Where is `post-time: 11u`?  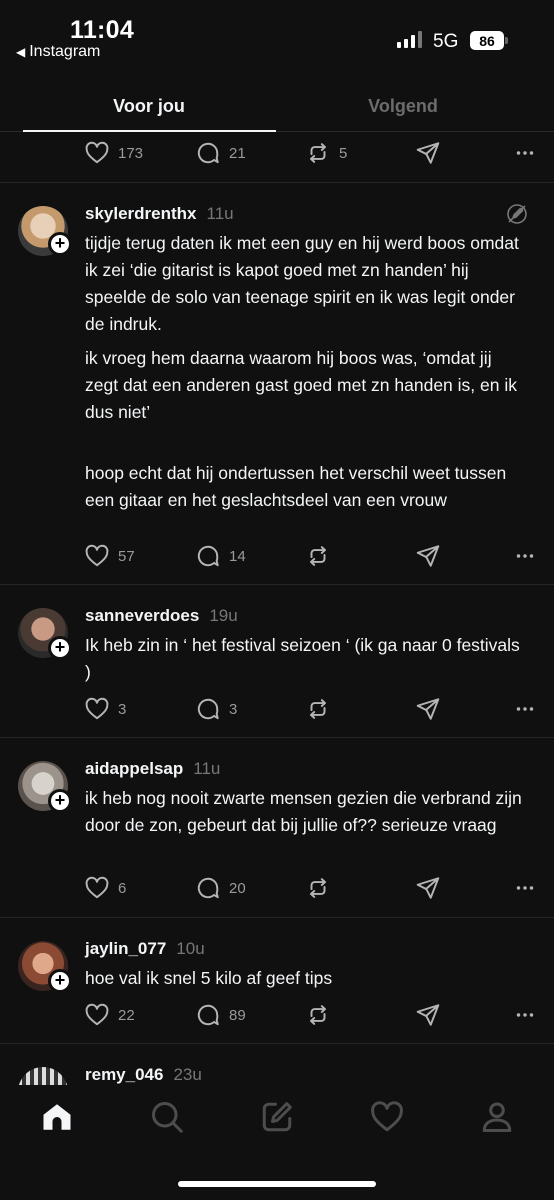 post-time: 11u is located at coordinates (207, 768).